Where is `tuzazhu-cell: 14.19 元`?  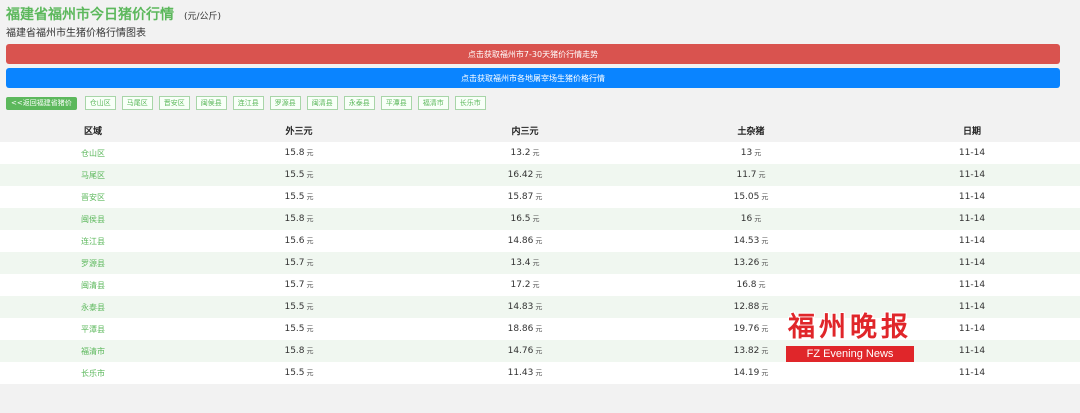
tuzazhu-cell: 14.19 元 is located at coordinates (751, 373).